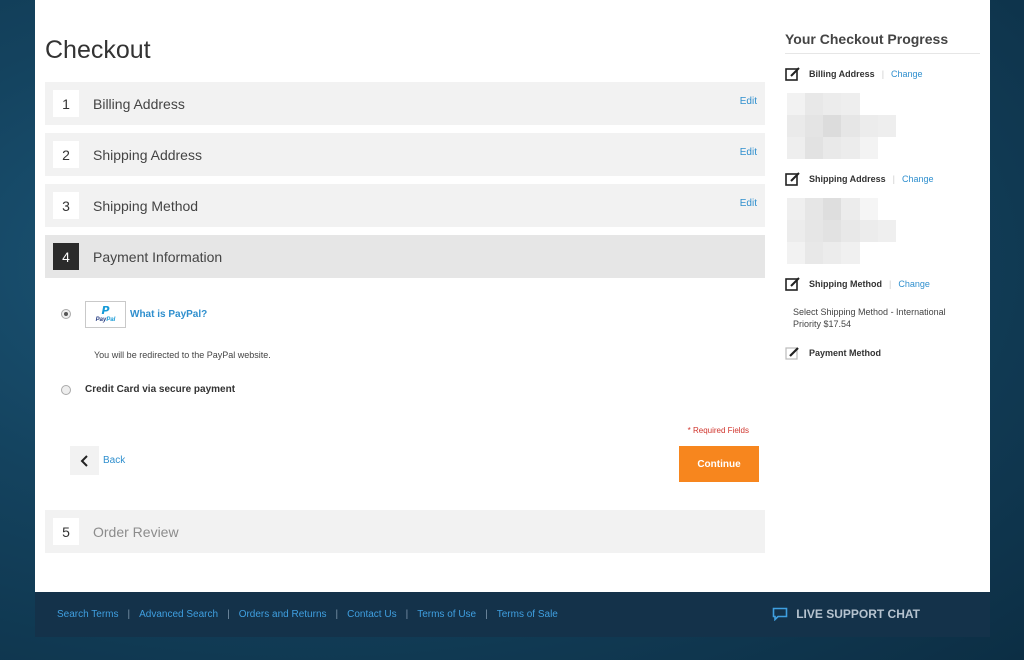 This screenshot has width=1024, height=660. What do you see at coordinates (283, 614) in the screenshot?
I see `footer-link-orders-returns: Orders and Returns` at bounding box center [283, 614].